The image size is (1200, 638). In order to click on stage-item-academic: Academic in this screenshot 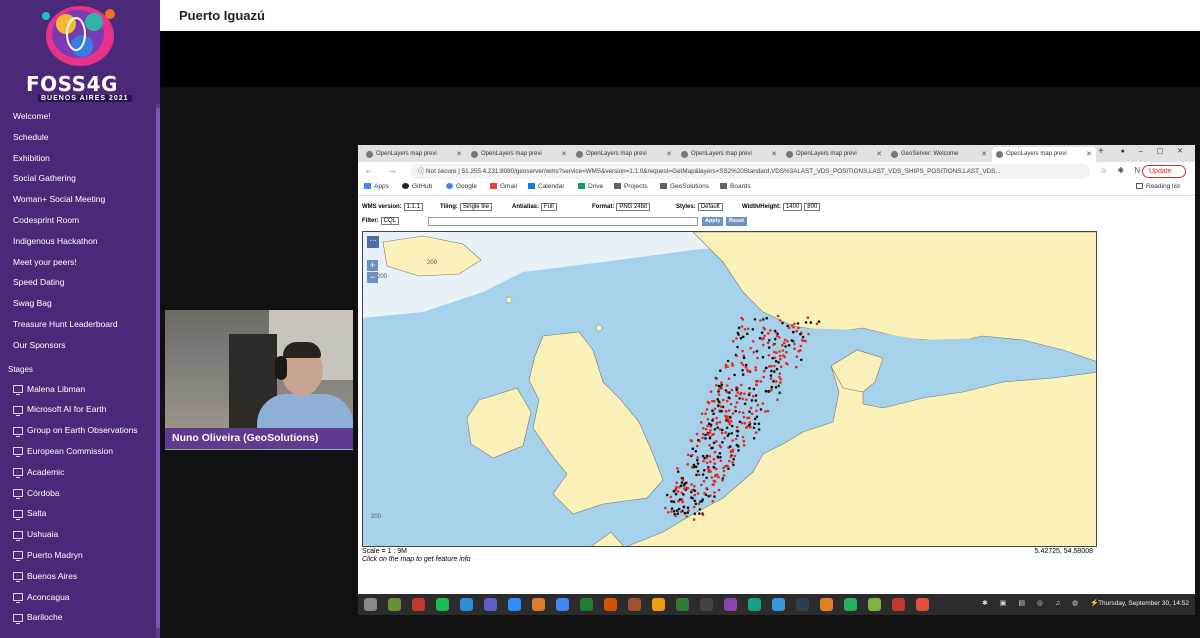, I will do `click(78, 472)`.